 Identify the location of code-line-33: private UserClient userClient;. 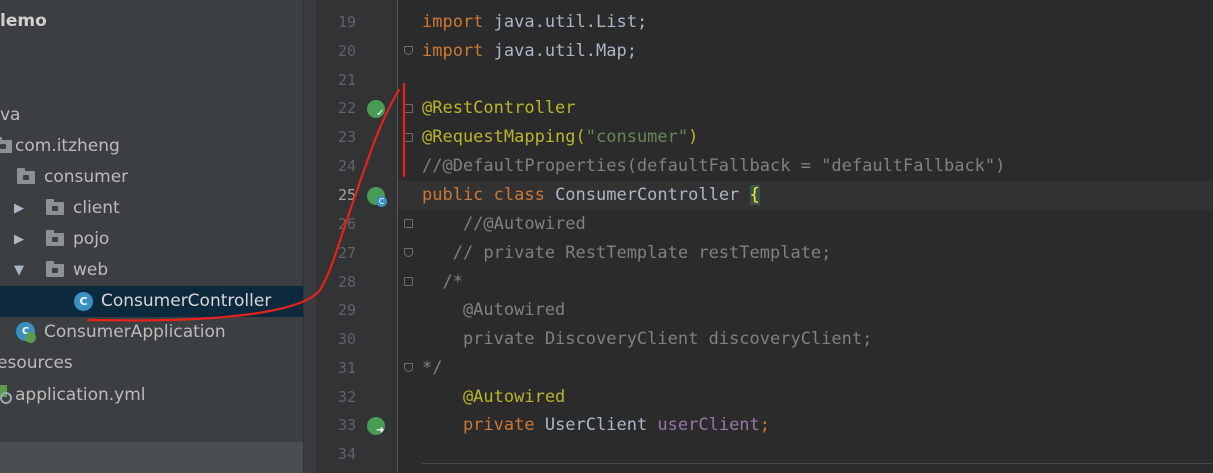
(596, 425).